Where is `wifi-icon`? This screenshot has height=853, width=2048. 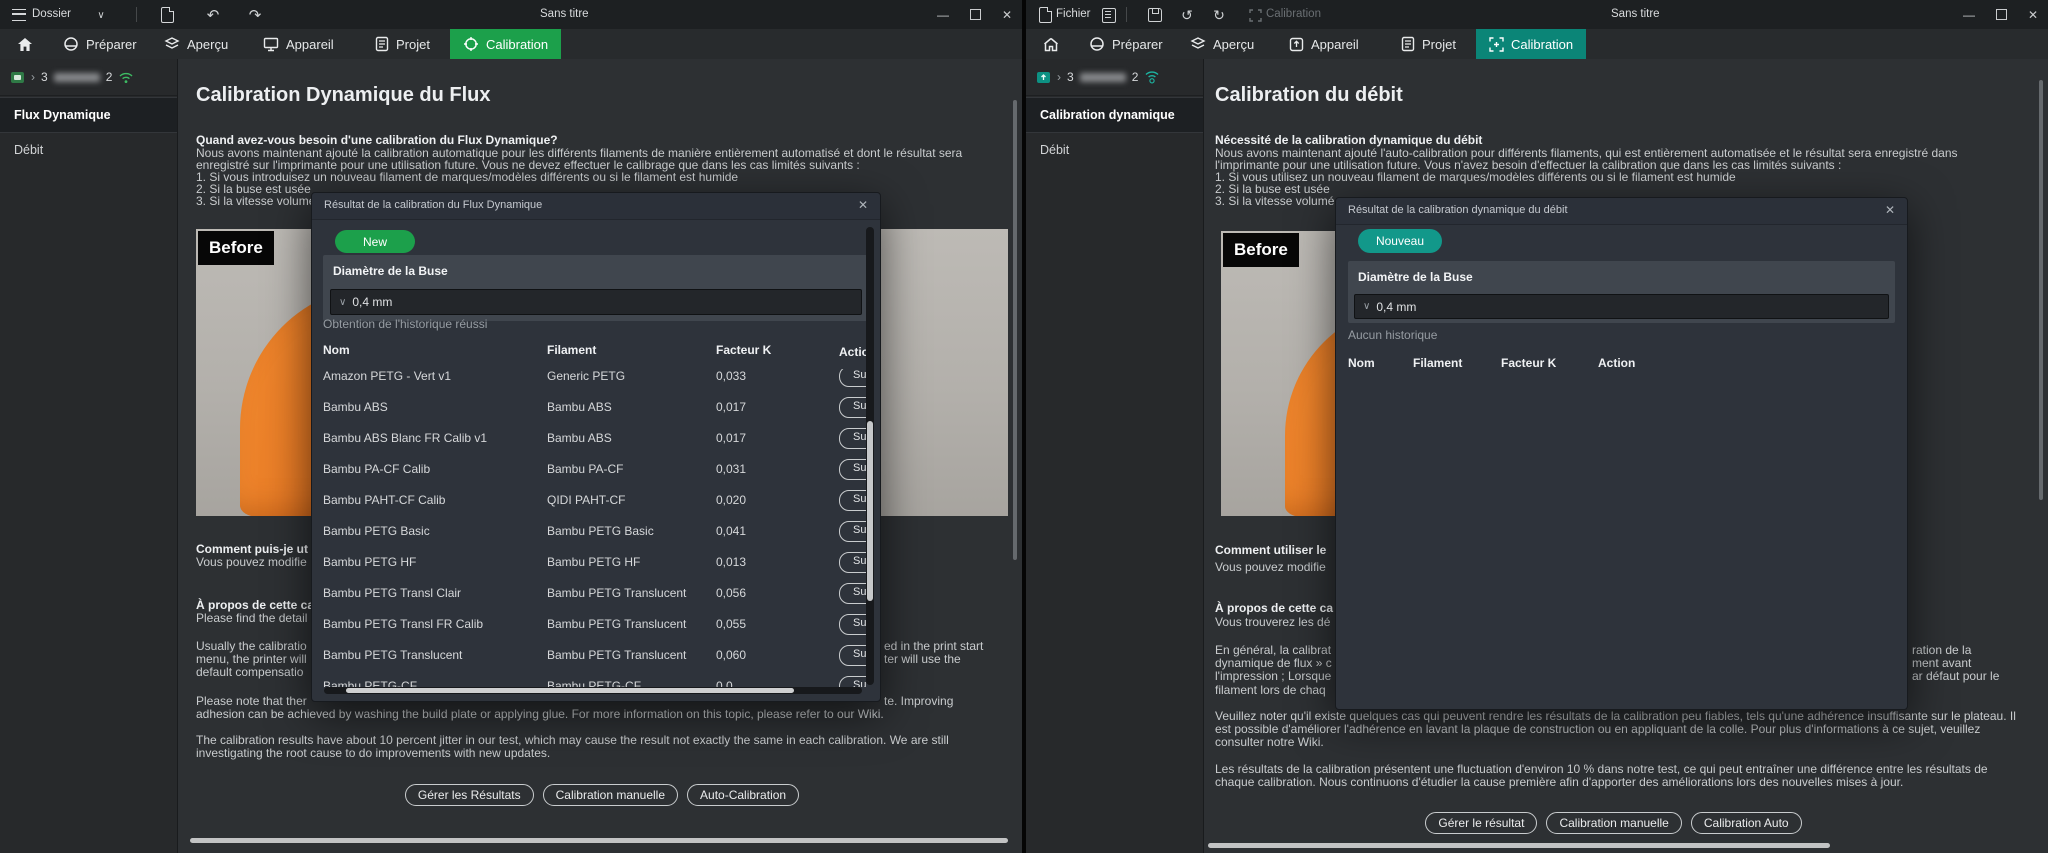
wifi-icon is located at coordinates (1152, 77).